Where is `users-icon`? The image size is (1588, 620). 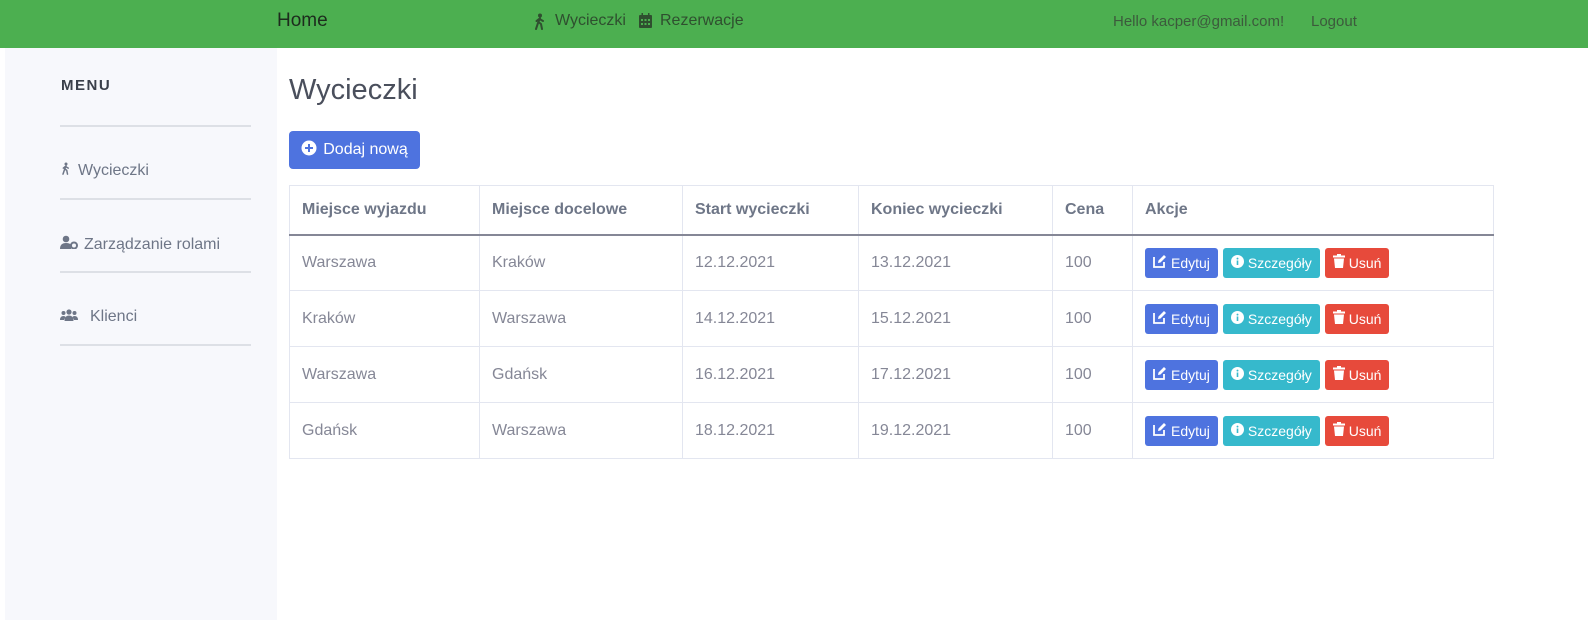
users-icon is located at coordinates (69, 317).